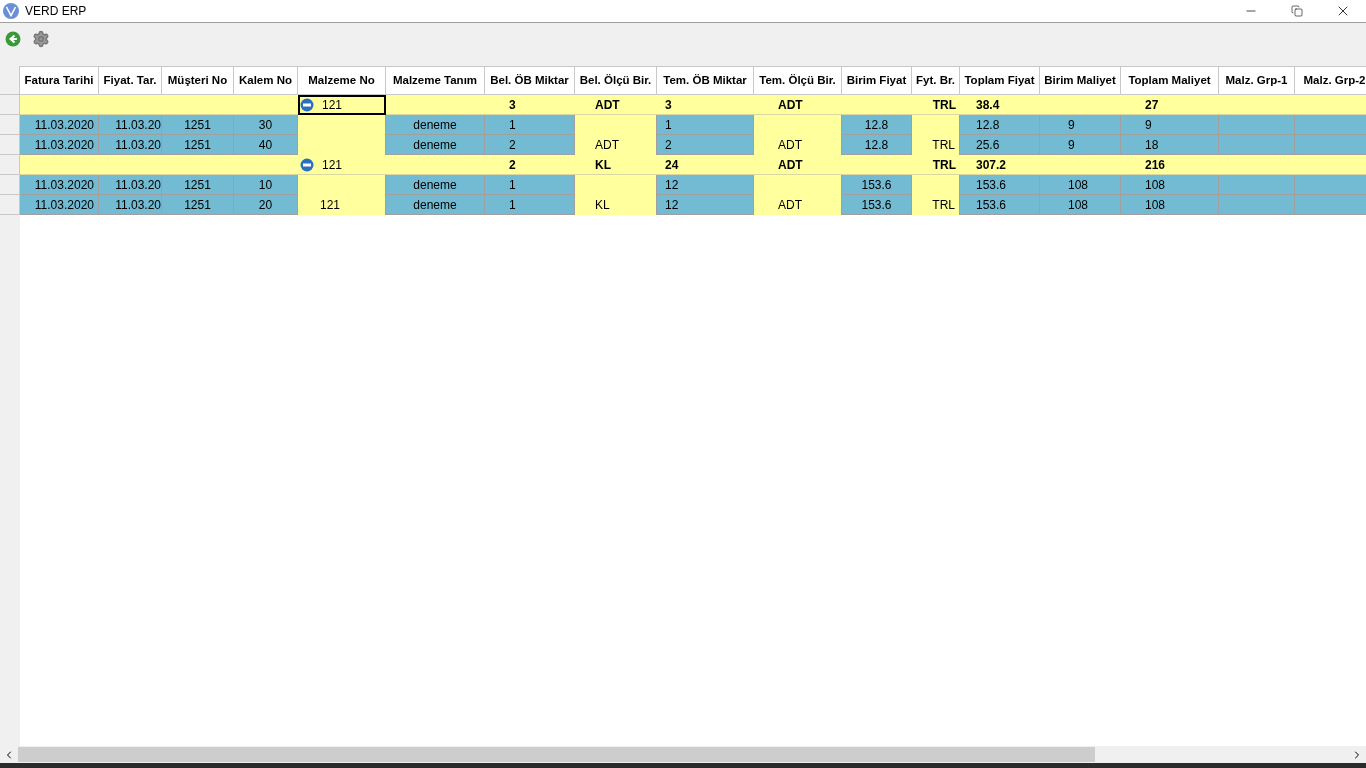  I want to click on horizontal-scrollbar, so click(683, 754).